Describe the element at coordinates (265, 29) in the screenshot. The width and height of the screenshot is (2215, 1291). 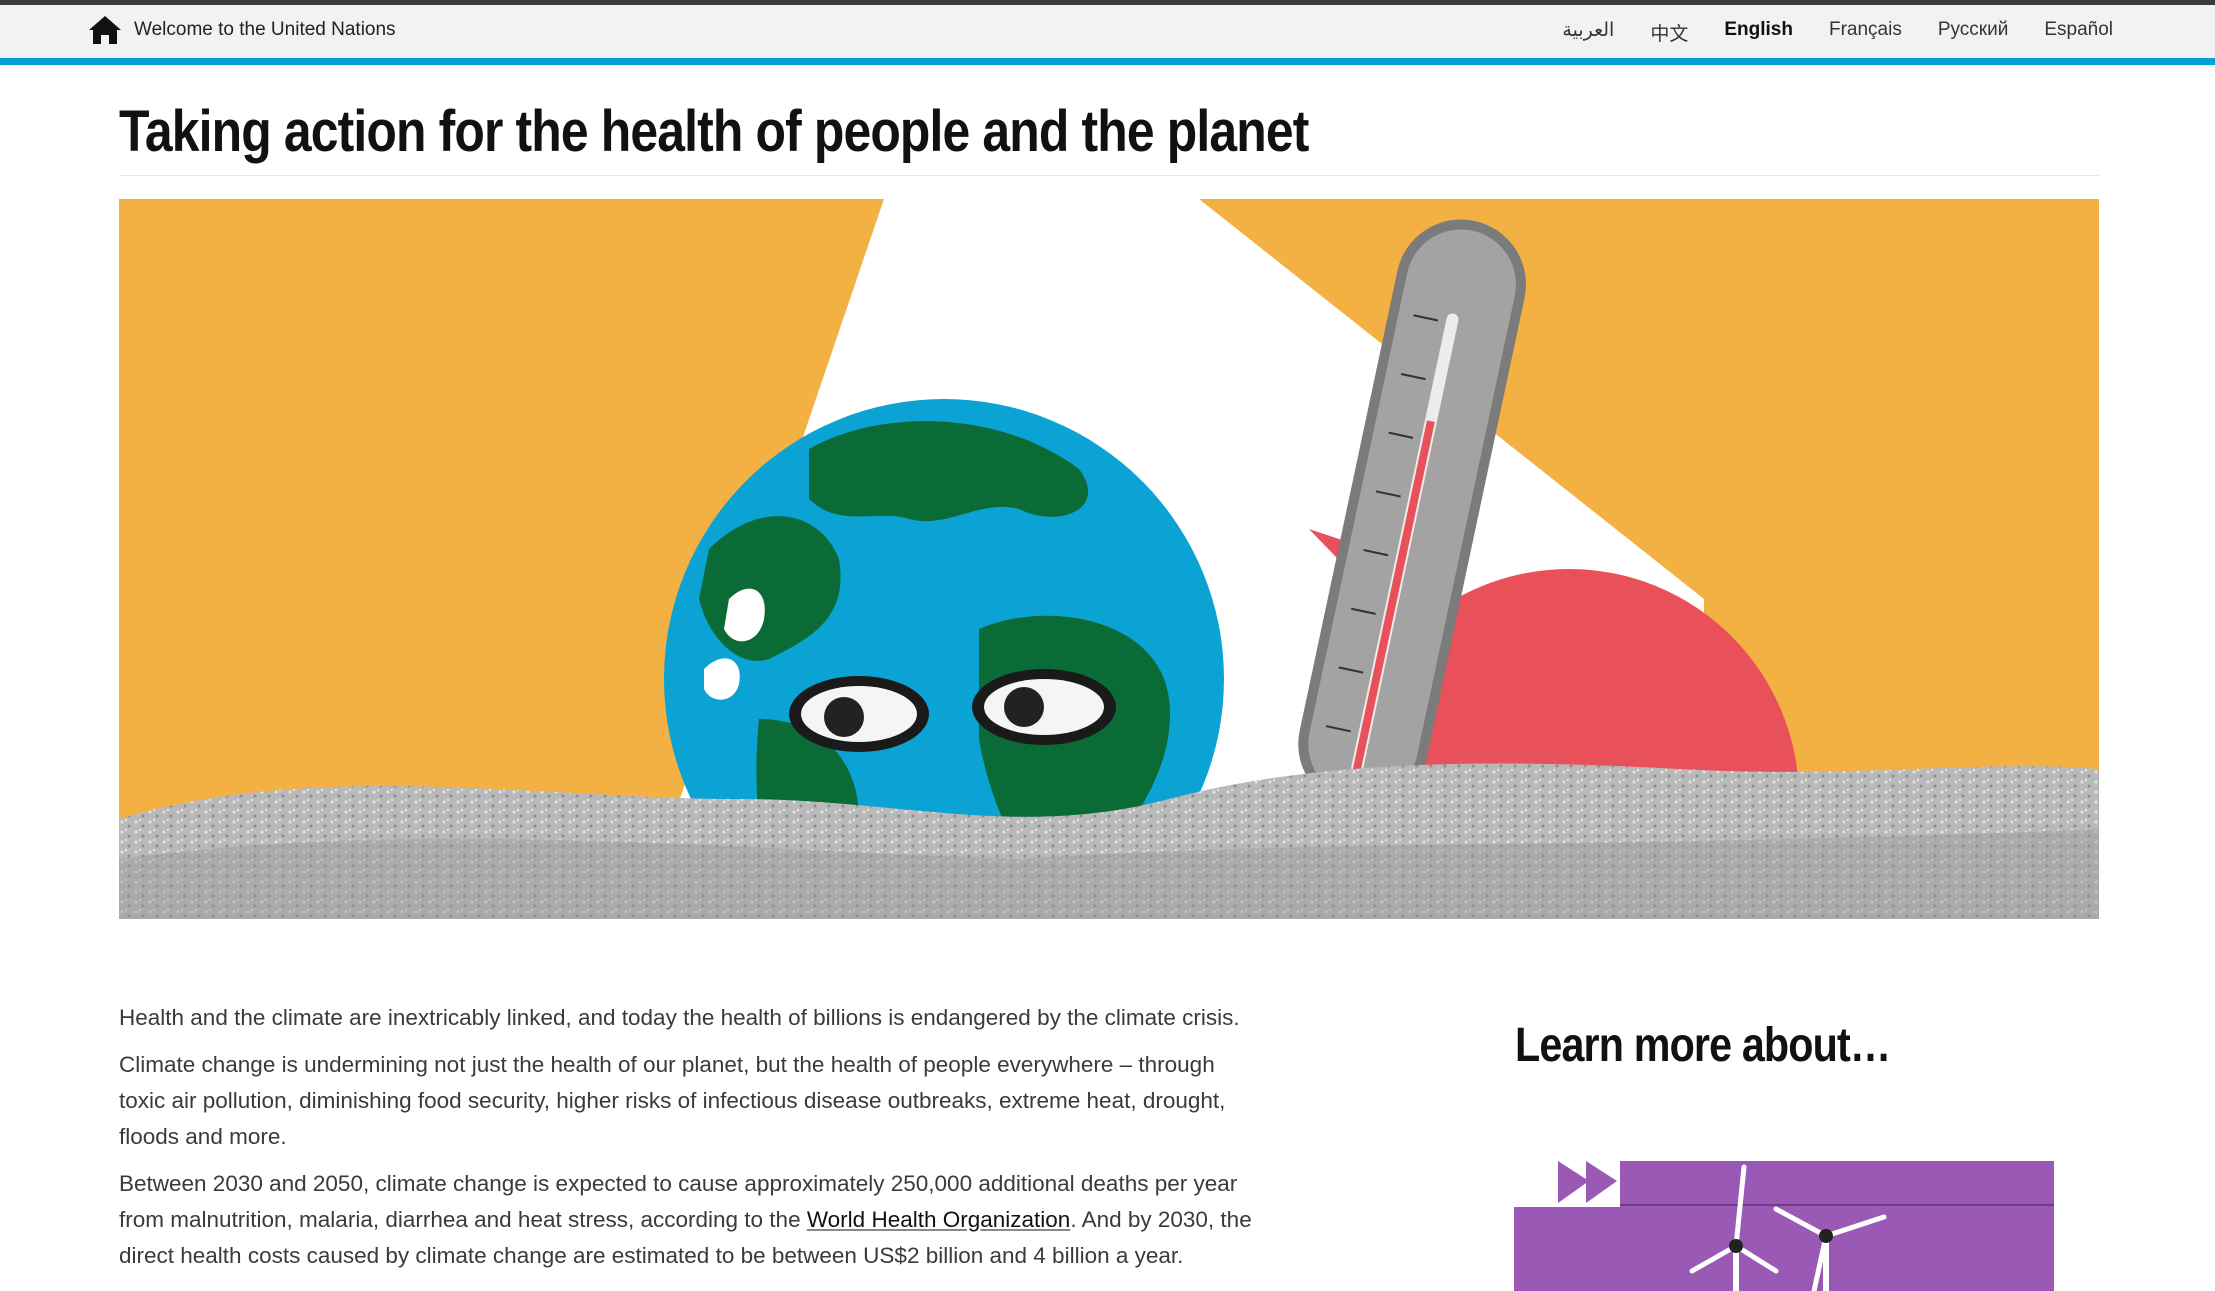
I see `home-label: Welcome to the United Nations` at that location.